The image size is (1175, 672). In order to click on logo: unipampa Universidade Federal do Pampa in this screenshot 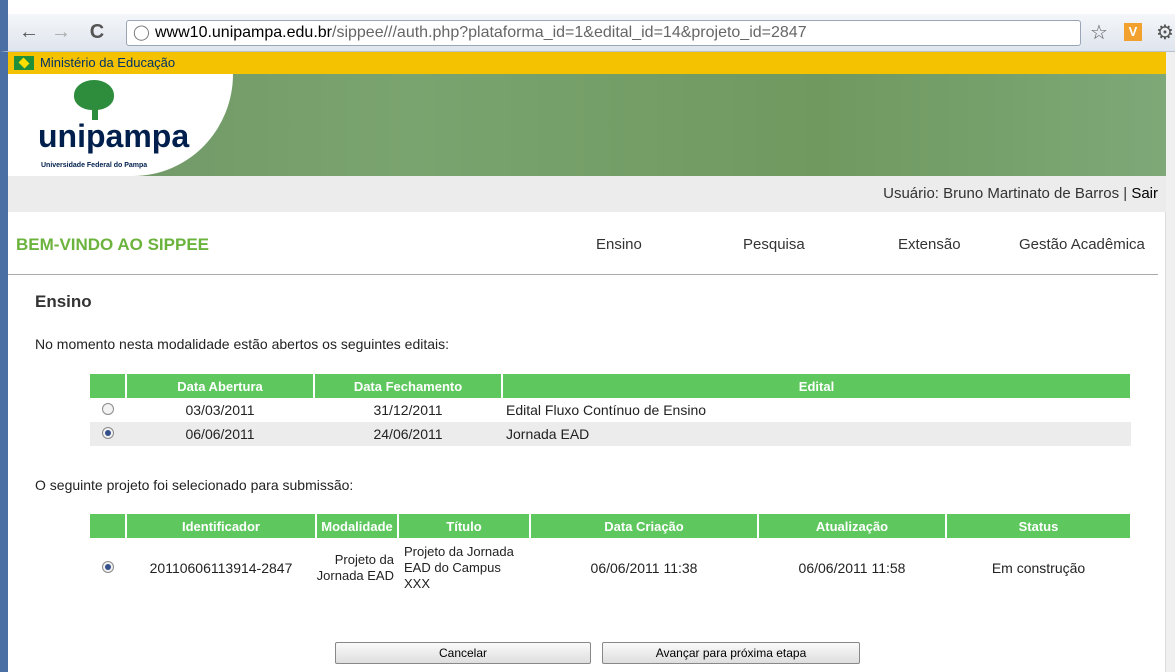, I will do `click(120, 125)`.